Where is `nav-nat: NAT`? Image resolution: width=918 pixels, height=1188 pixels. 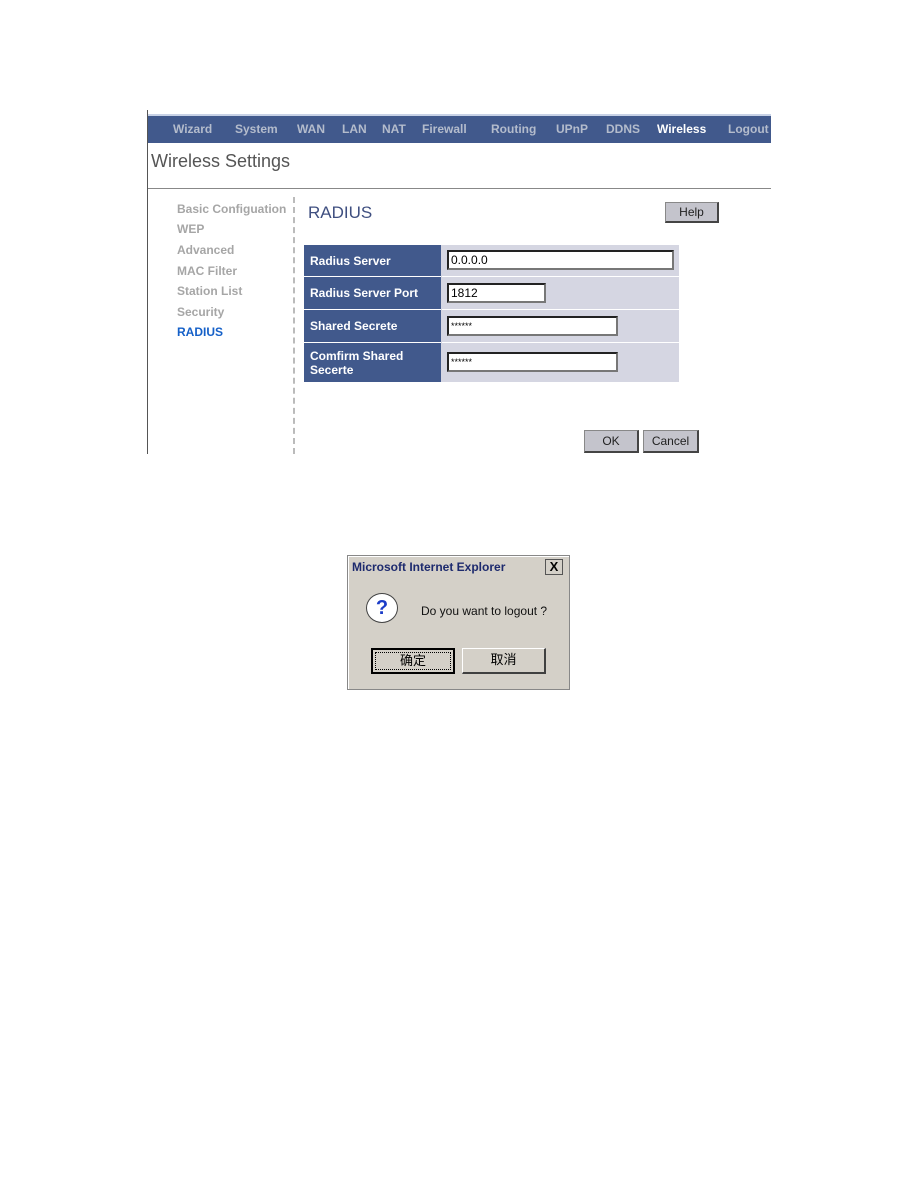 nav-nat: NAT is located at coordinates (394, 129).